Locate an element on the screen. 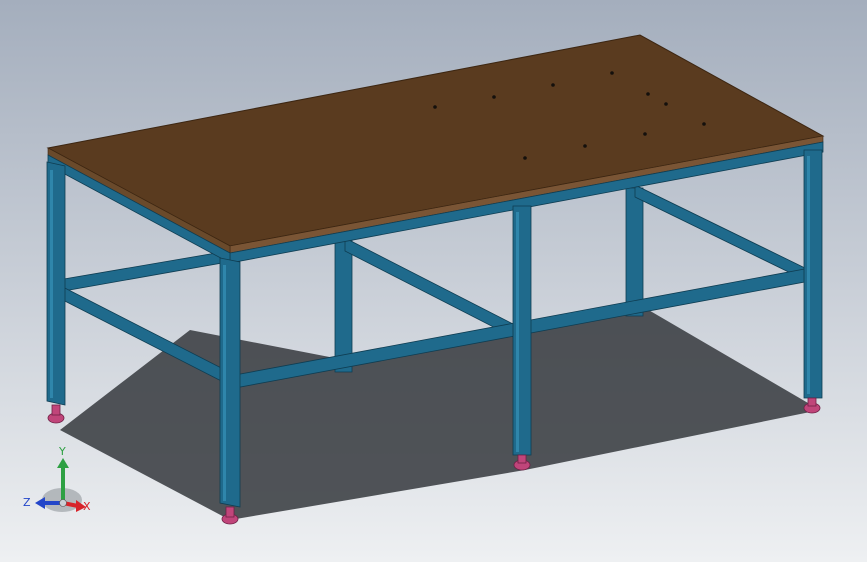 This screenshot has height=562, width=867. axis-x-label: X is located at coordinates (87, 506).